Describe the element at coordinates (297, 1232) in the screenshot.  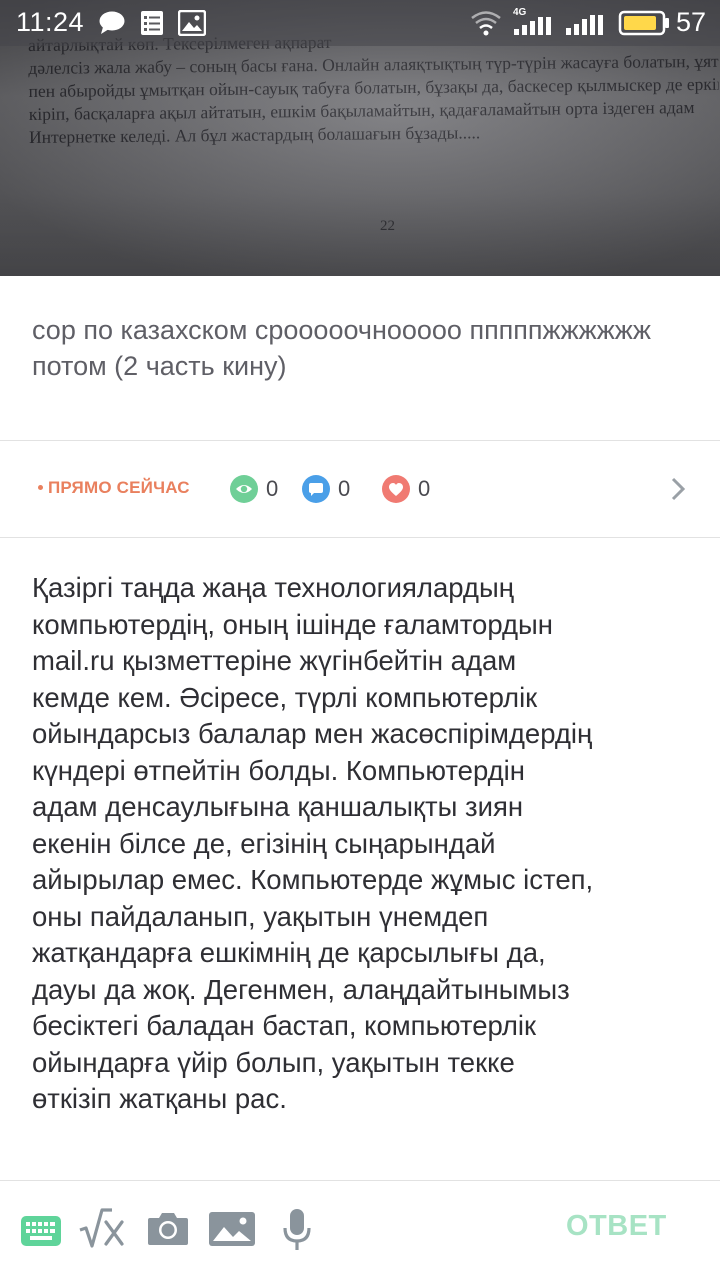
I see `microphone-icon` at that location.